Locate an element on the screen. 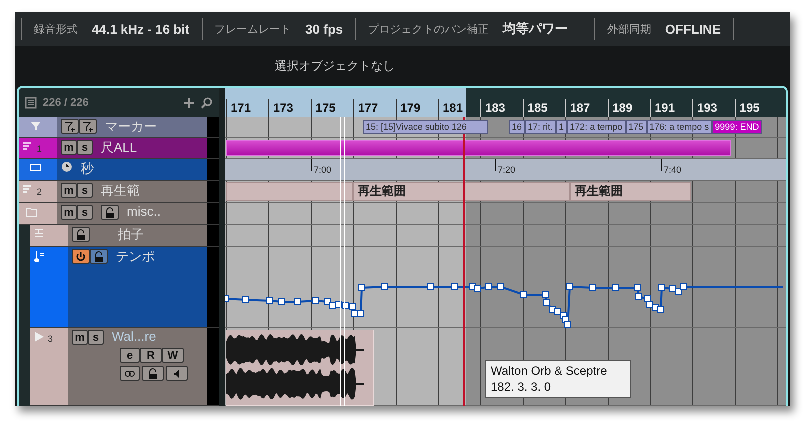 This screenshot has width=812, height=432. power-icon is located at coordinates (81, 256).